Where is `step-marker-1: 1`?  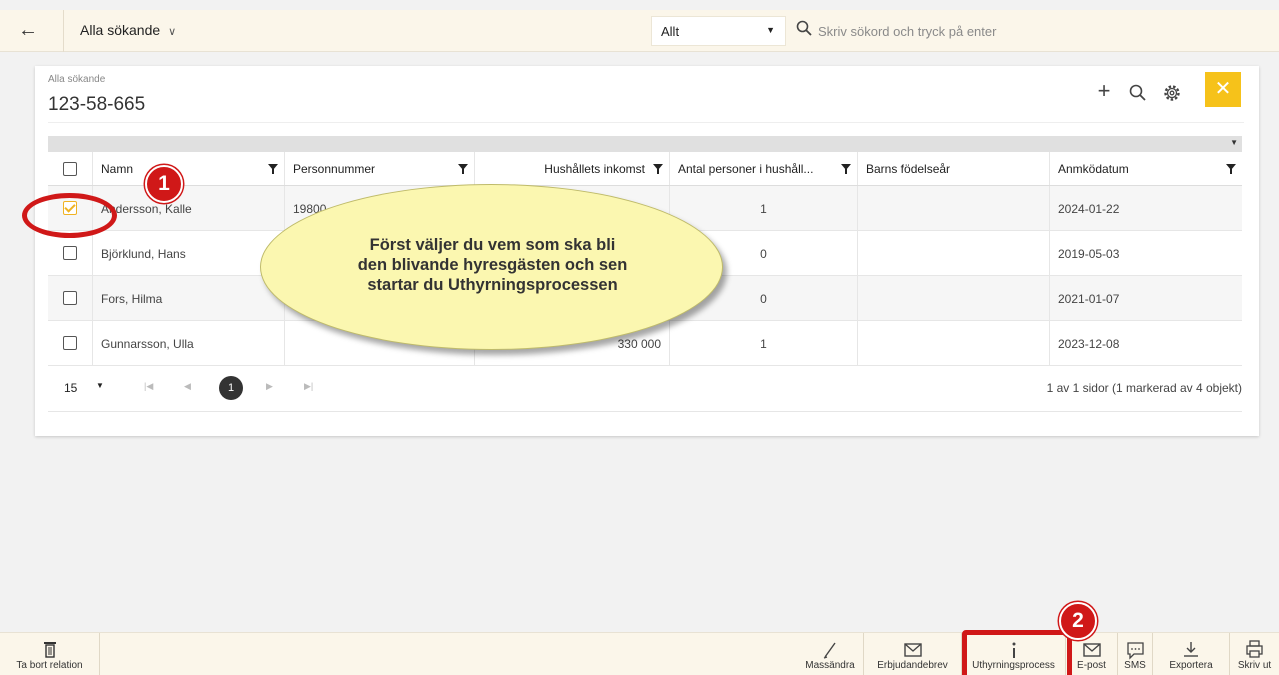
step-marker-1: 1 is located at coordinates (164, 184).